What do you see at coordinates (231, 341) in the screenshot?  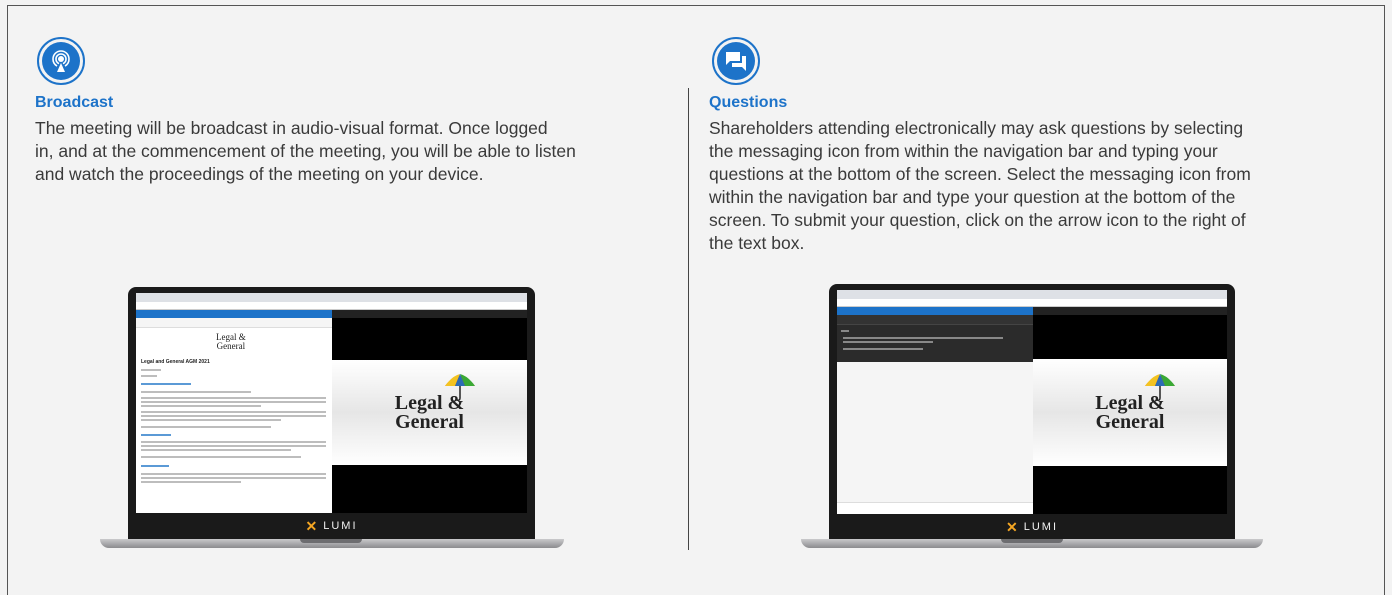 I see `company-logo-small: Legal & General` at bounding box center [231, 341].